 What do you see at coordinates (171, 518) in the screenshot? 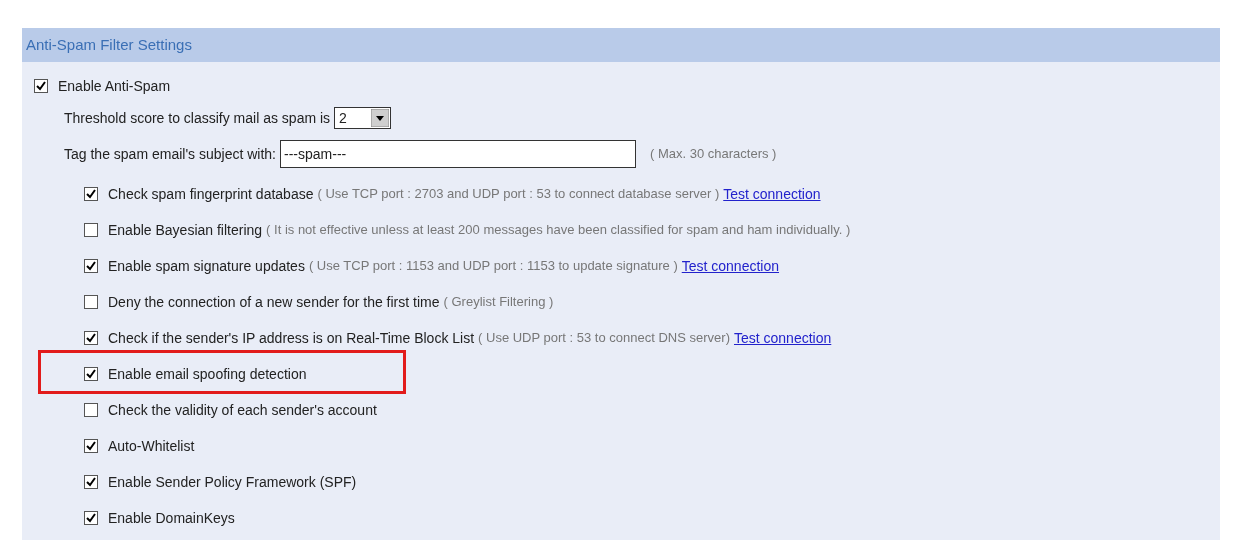
I see `option-label: Enable DomainKeys` at bounding box center [171, 518].